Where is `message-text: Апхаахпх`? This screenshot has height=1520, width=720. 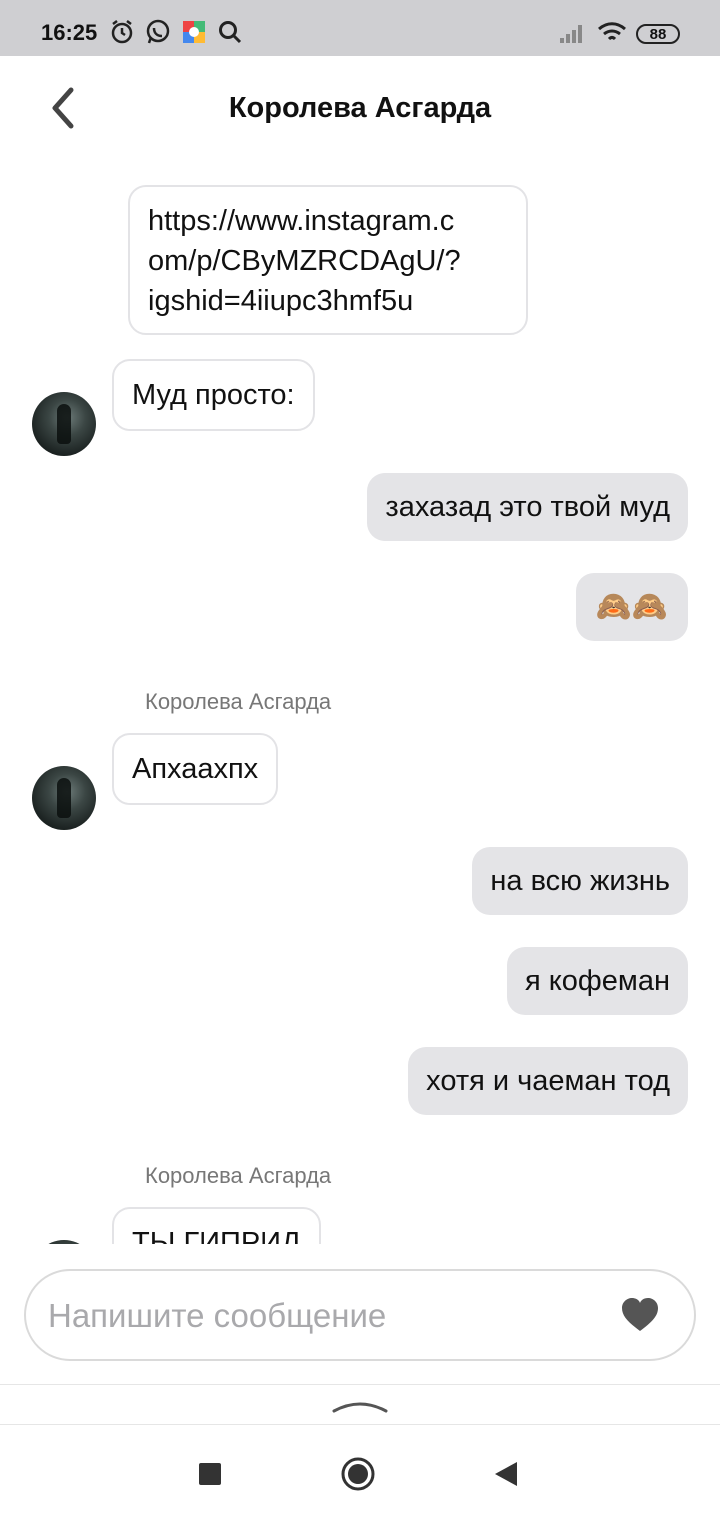
message-text: Апхаахпх is located at coordinates (195, 769).